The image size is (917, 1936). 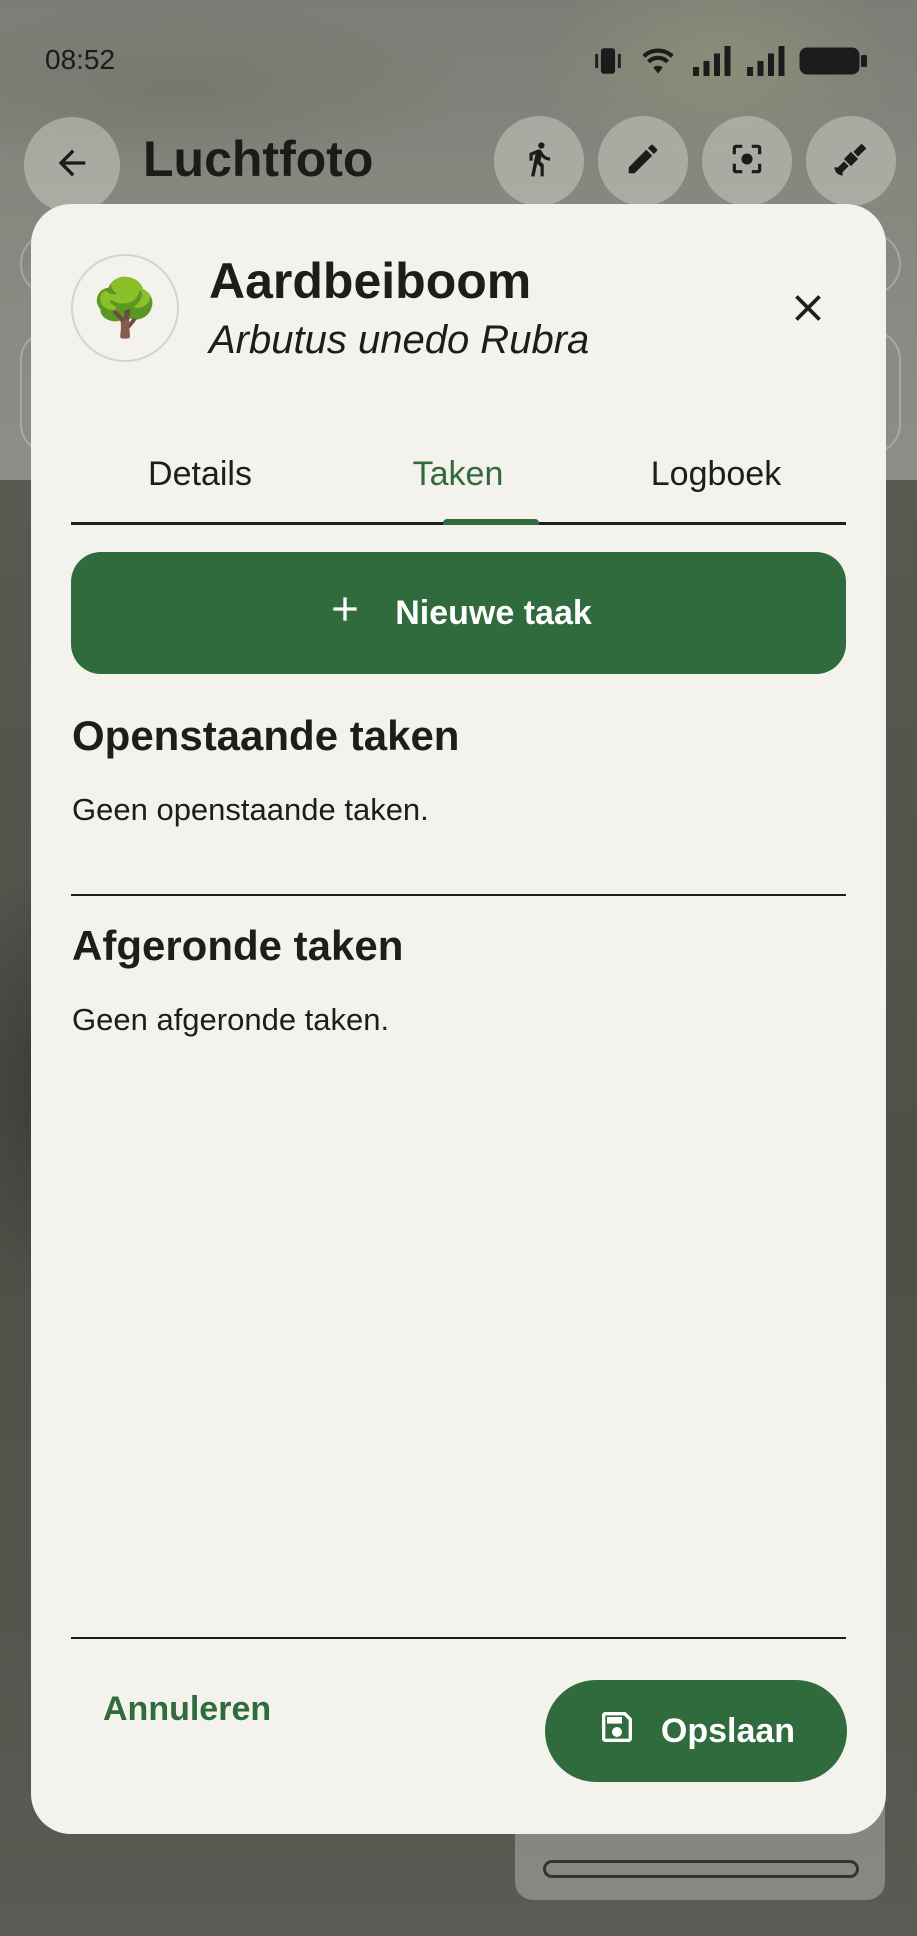 What do you see at coordinates (458, 895) in the screenshot?
I see `section-divider` at bounding box center [458, 895].